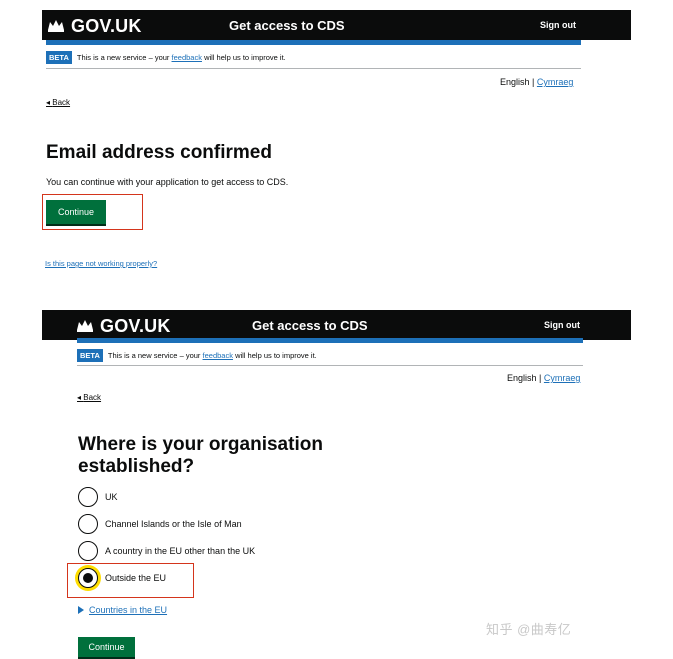 The height and width of the screenshot is (659, 673). What do you see at coordinates (200, 444) in the screenshot?
I see `question-title-line-1: Where is your organisation` at bounding box center [200, 444].